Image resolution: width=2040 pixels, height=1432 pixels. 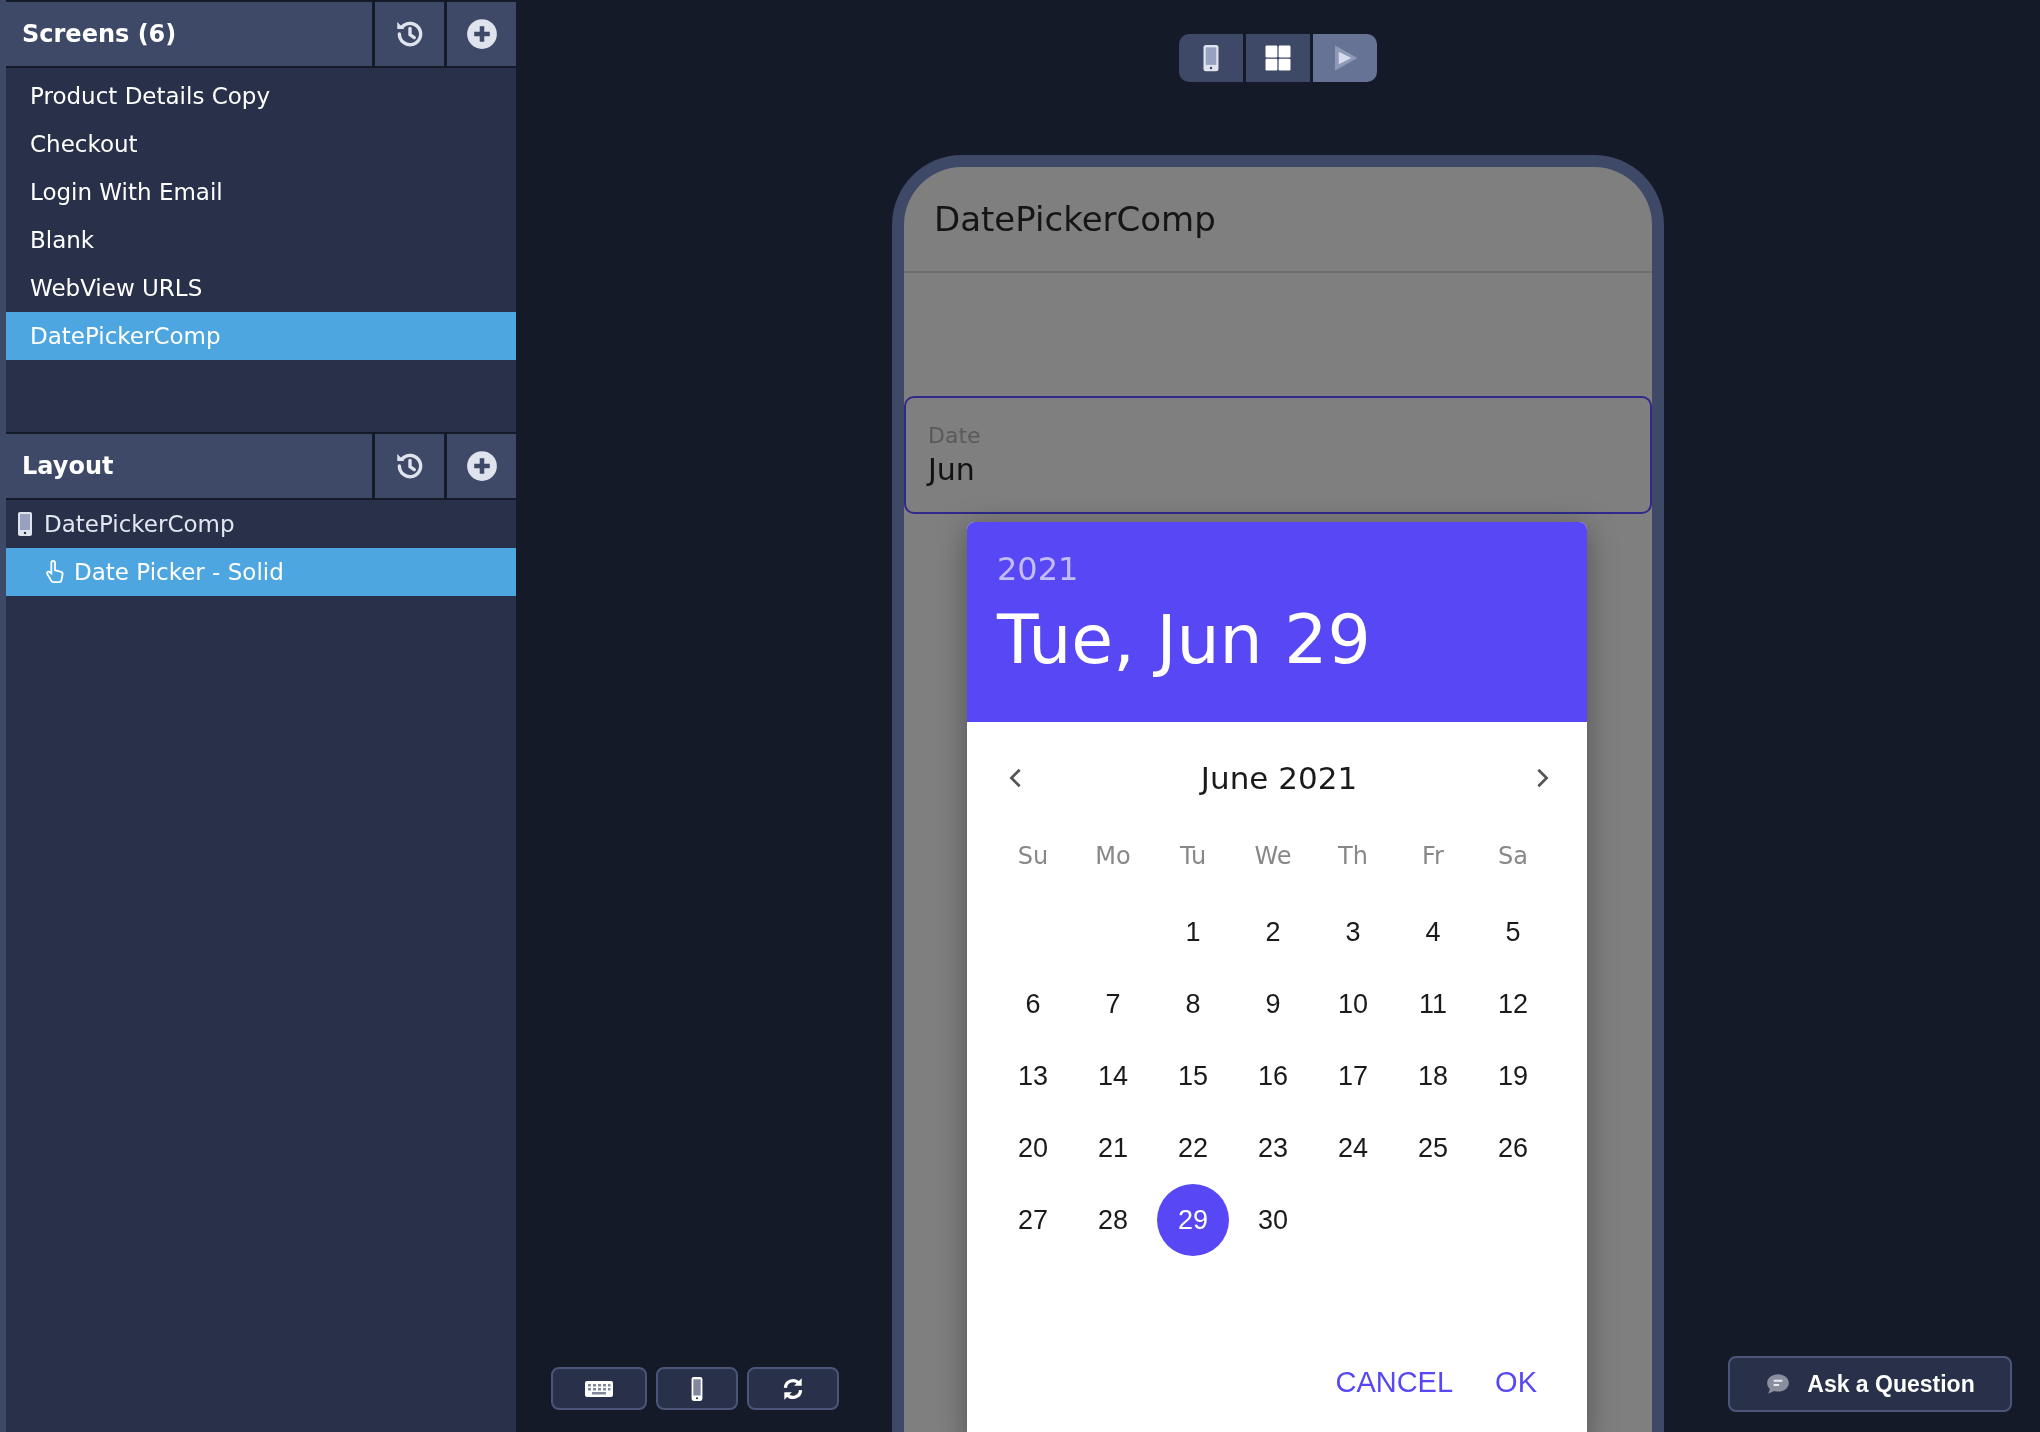 What do you see at coordinates (1513, 932) in the screenshot?
I see `calendar-day: 5` at bounding box center [1513, 932].